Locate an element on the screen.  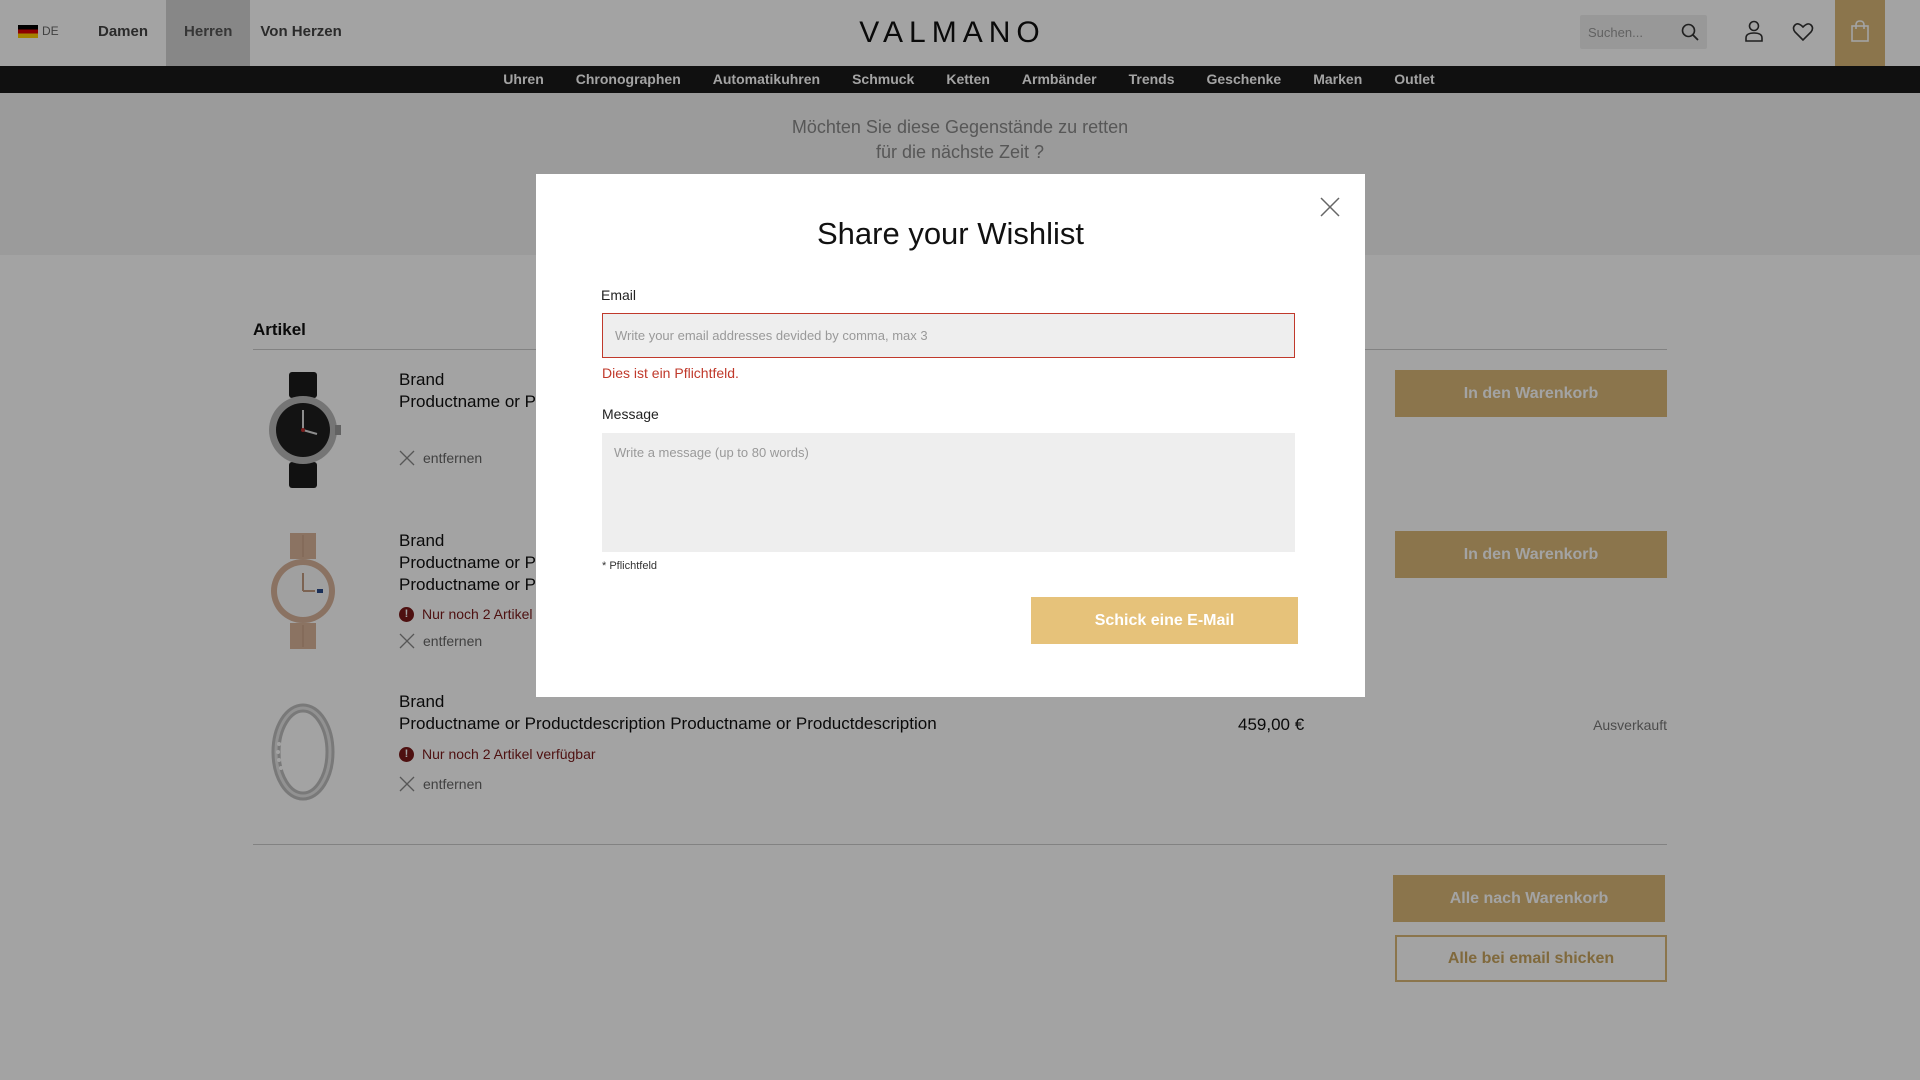
close-icon is located at coordinates (1330, 207).